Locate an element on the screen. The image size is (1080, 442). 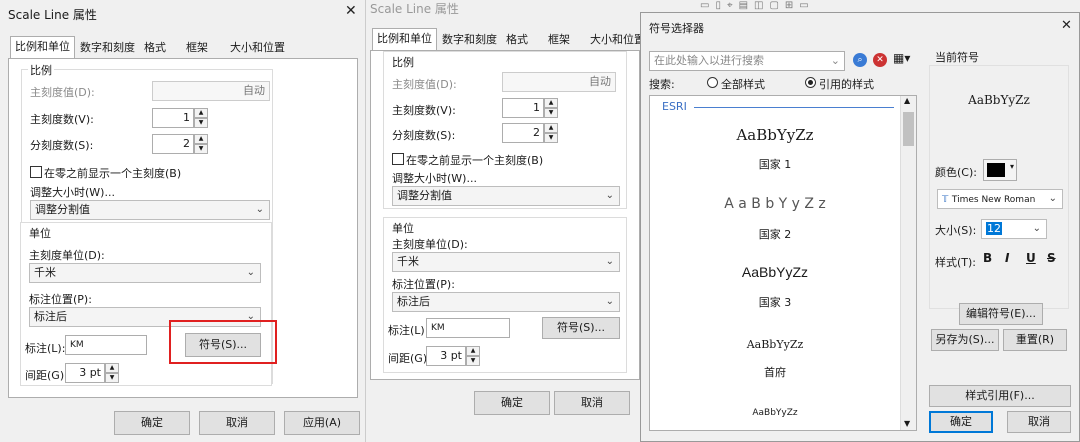
gallery-scrollbar: ▲ ▼ is located at coordinates (908, 263).